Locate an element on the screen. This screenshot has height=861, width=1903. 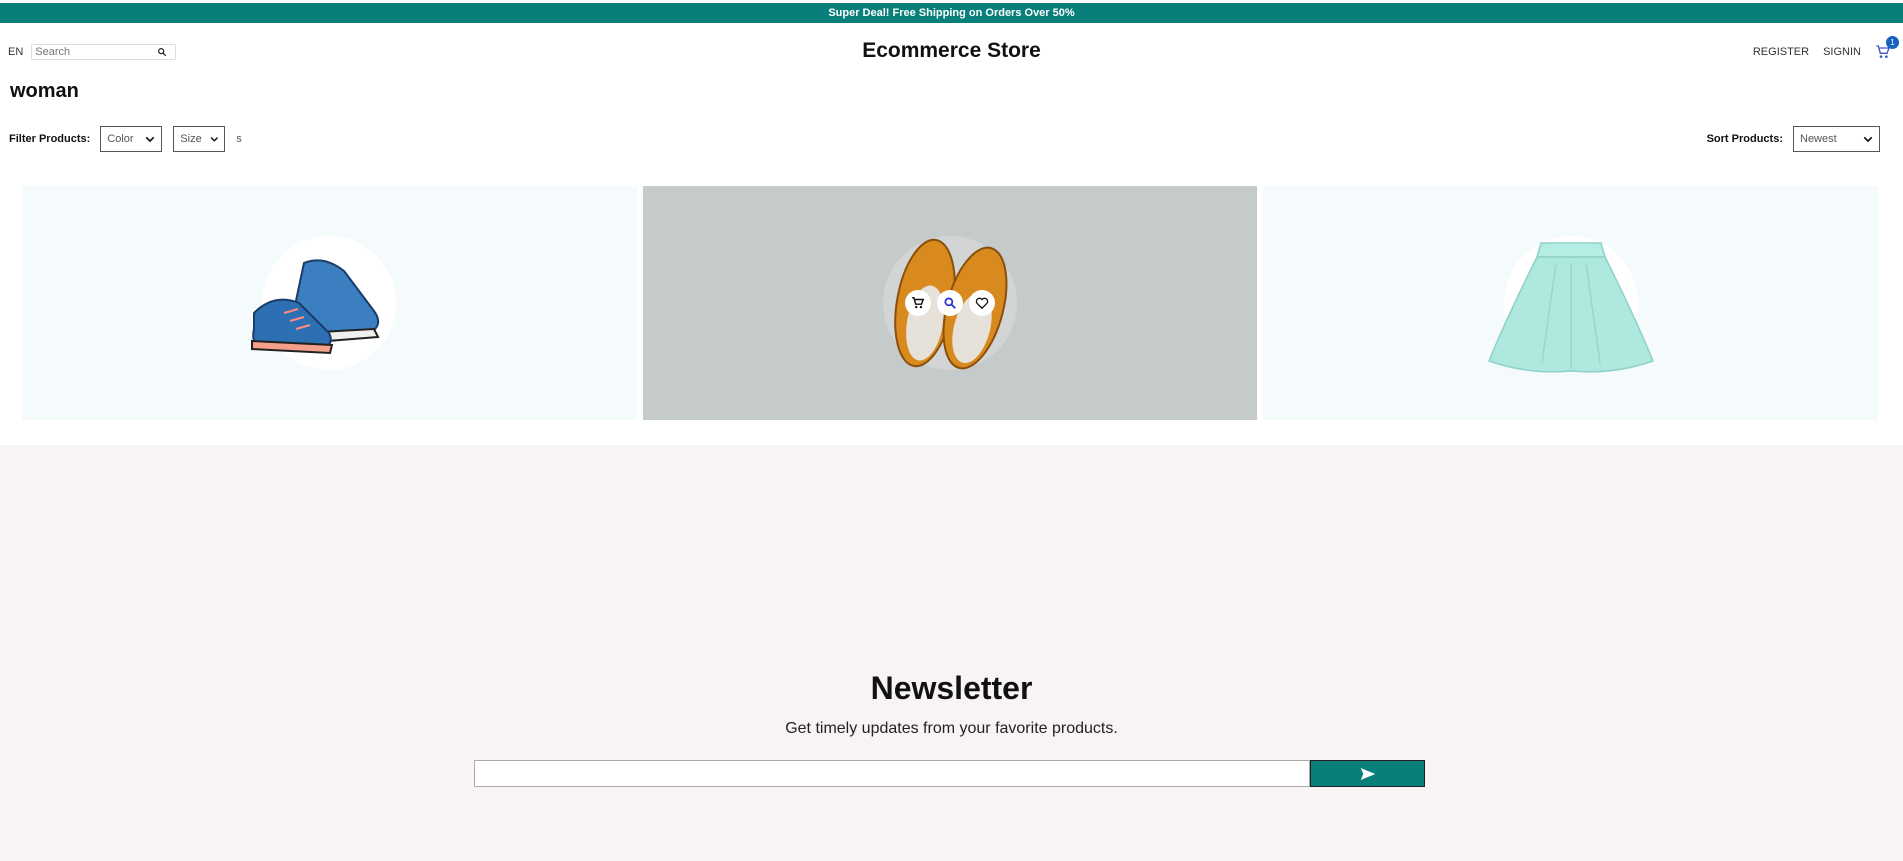
newsletter-submit-button is located at coordinates (1367, 773).